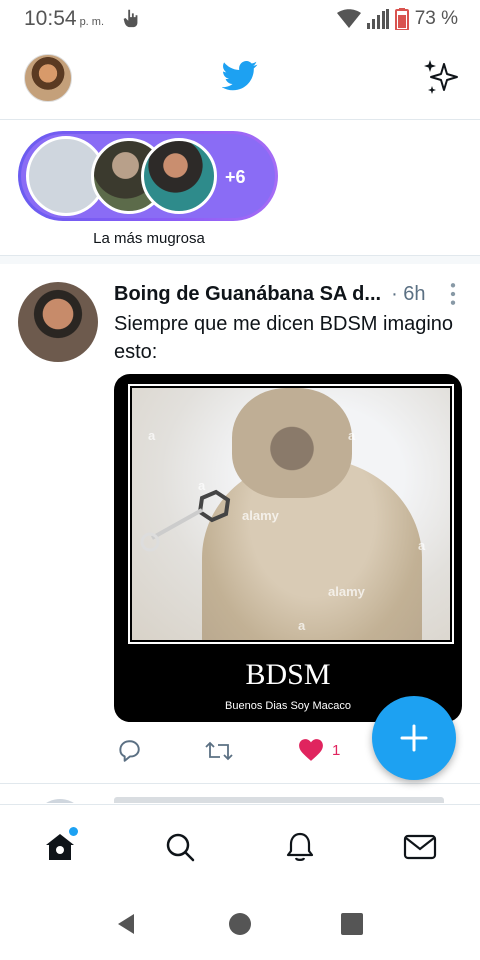 This screenshot has width=480, height=960. I want to click on profile-avatar, so click(48, 78).